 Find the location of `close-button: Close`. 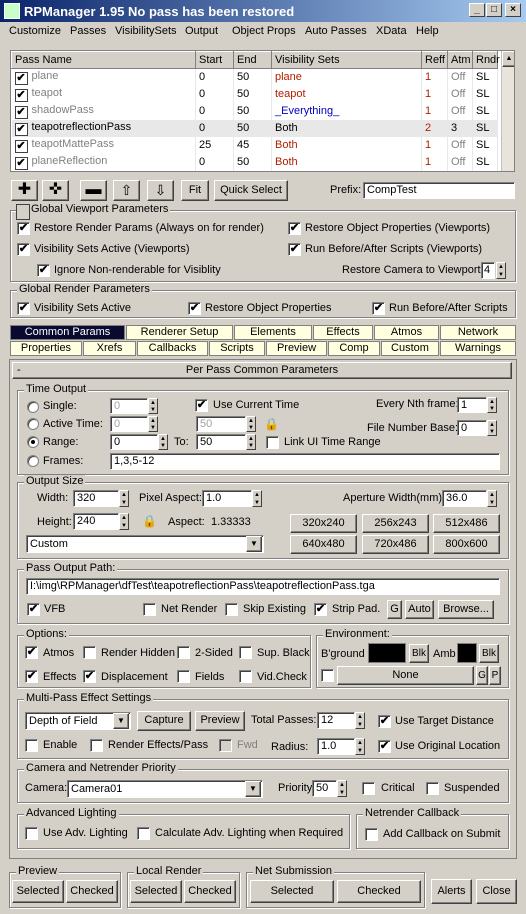

close-button: Close is located at coordinates (496, 891).